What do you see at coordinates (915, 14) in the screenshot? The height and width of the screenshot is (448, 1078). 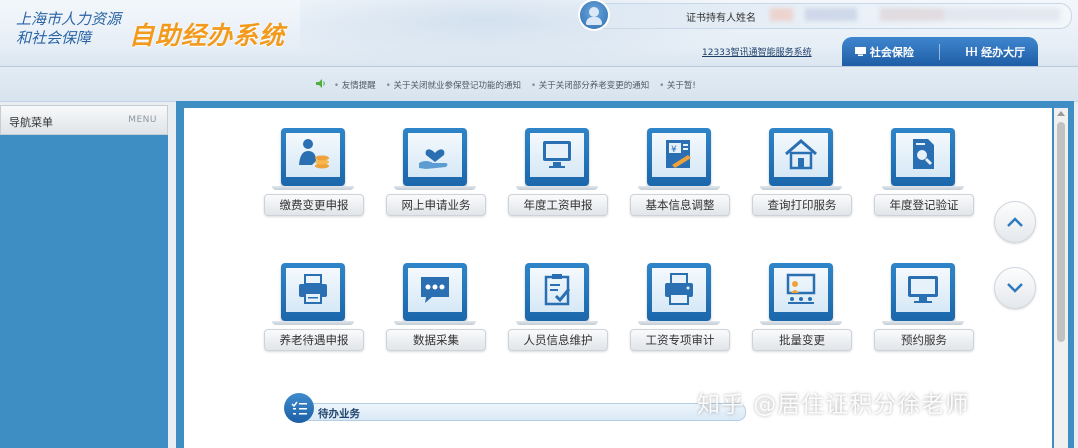 I see `user-name-redacted` at bounding box center [915, 14].